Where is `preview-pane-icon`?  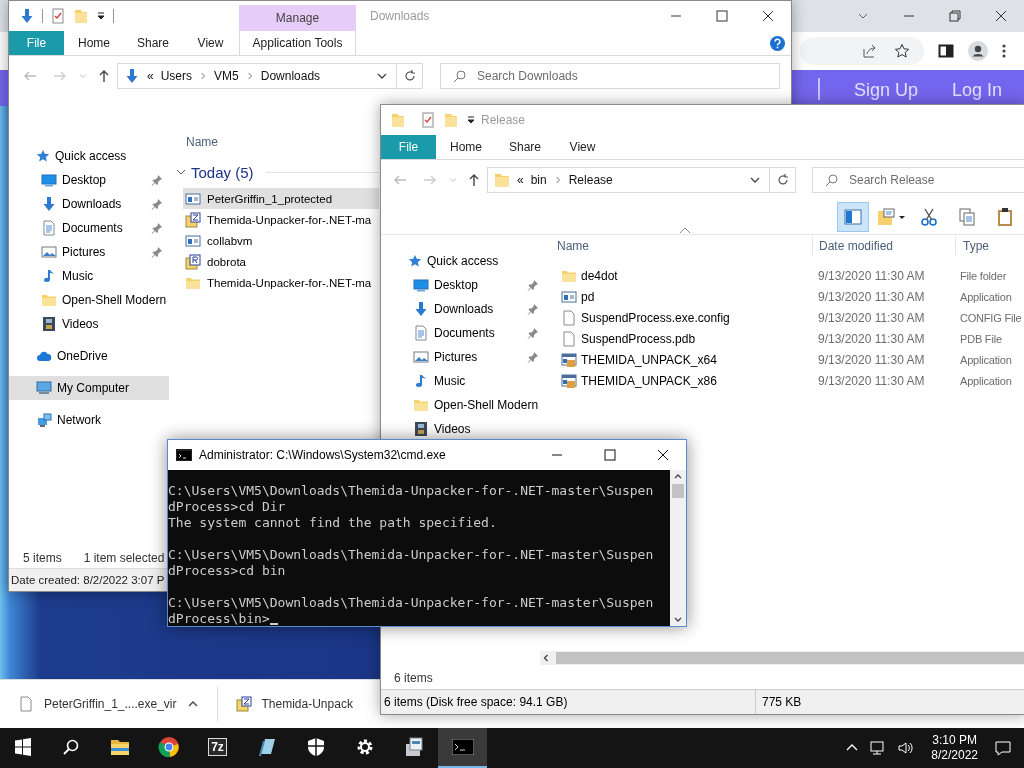 preview-pane-icon is located at coordinates (853, 217).